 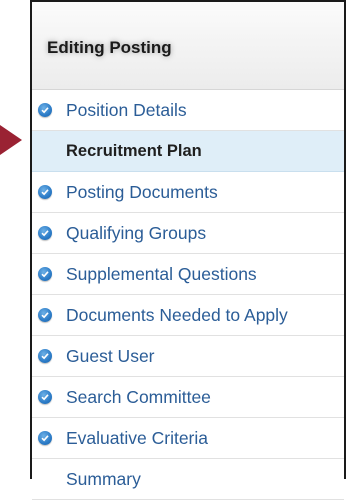 I want to click on nav-item-posting-documents: Posting Documents, so click(x=188, y=192).